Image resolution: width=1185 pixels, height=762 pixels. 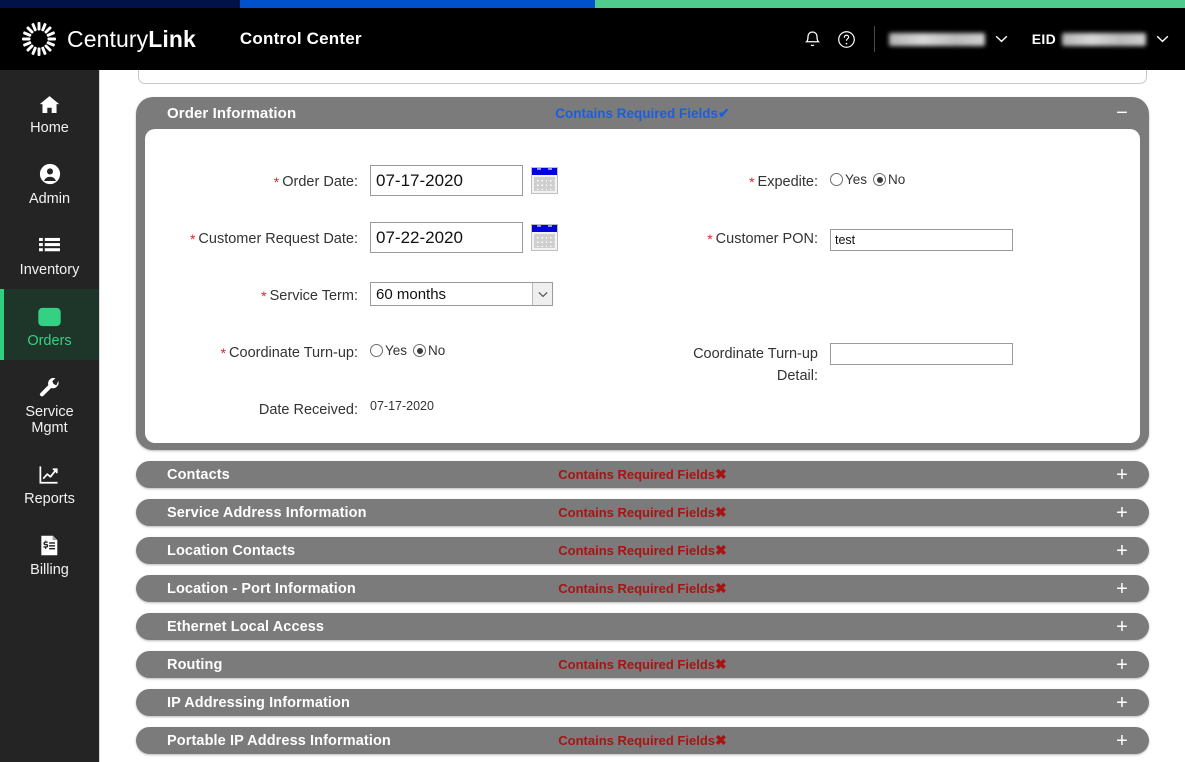 I want to click on invoice-icon, so click(x=49, y=543).